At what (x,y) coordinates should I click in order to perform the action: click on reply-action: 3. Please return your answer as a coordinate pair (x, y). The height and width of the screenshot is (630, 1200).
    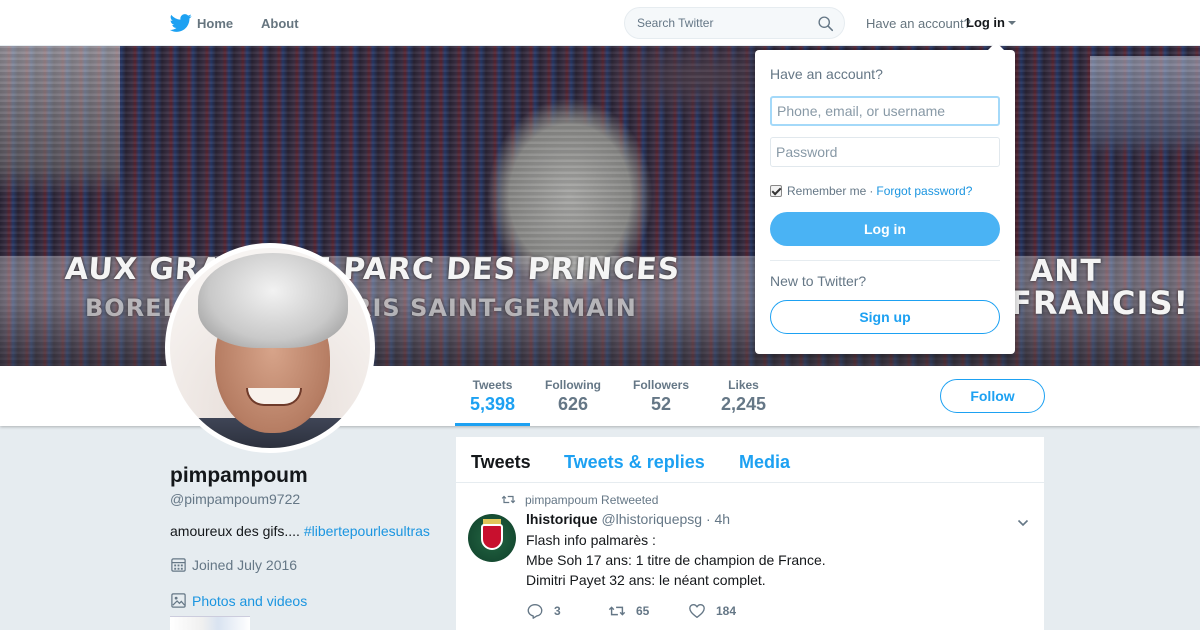
    Looking at the image, I should click on (543, 611).